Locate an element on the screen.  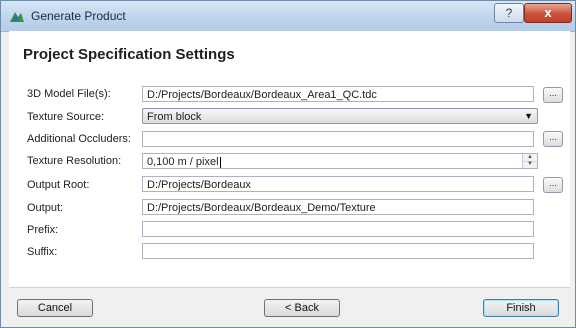
additional-occluders-input is located at coordinates (338, 139).